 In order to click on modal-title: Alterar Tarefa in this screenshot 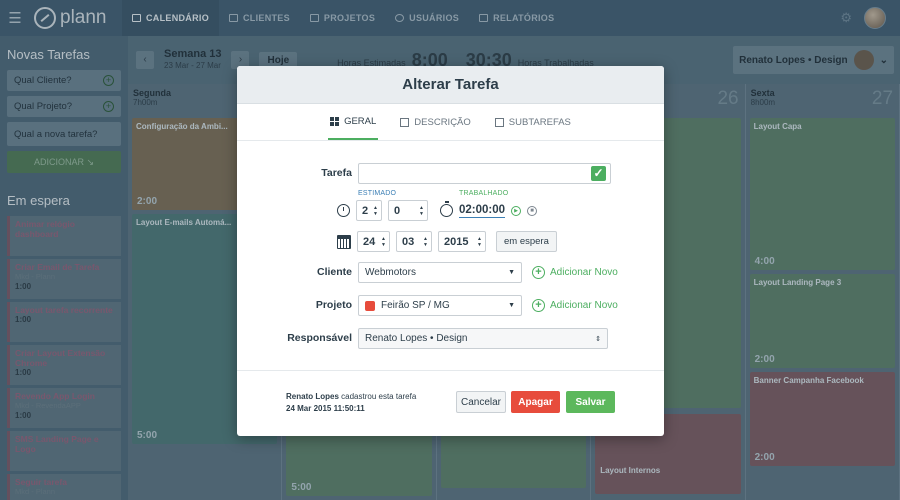, I will do `click(450, 85)`.